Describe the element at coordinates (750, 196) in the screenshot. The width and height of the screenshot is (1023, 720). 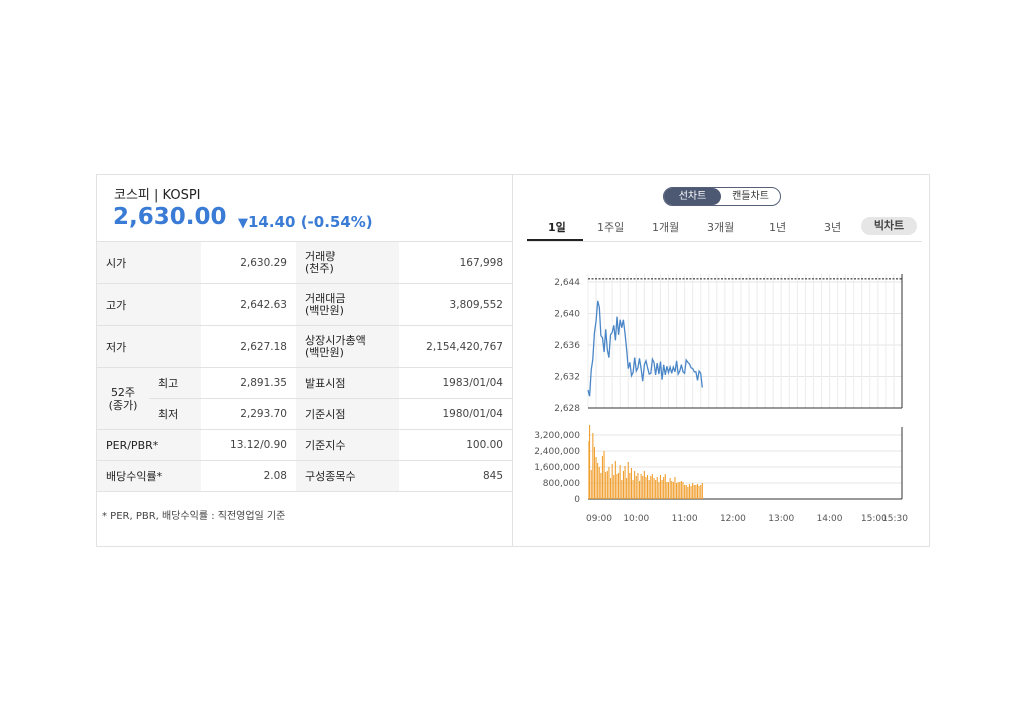
I see `candle-chart-toggle: 캔들차트` at that location.